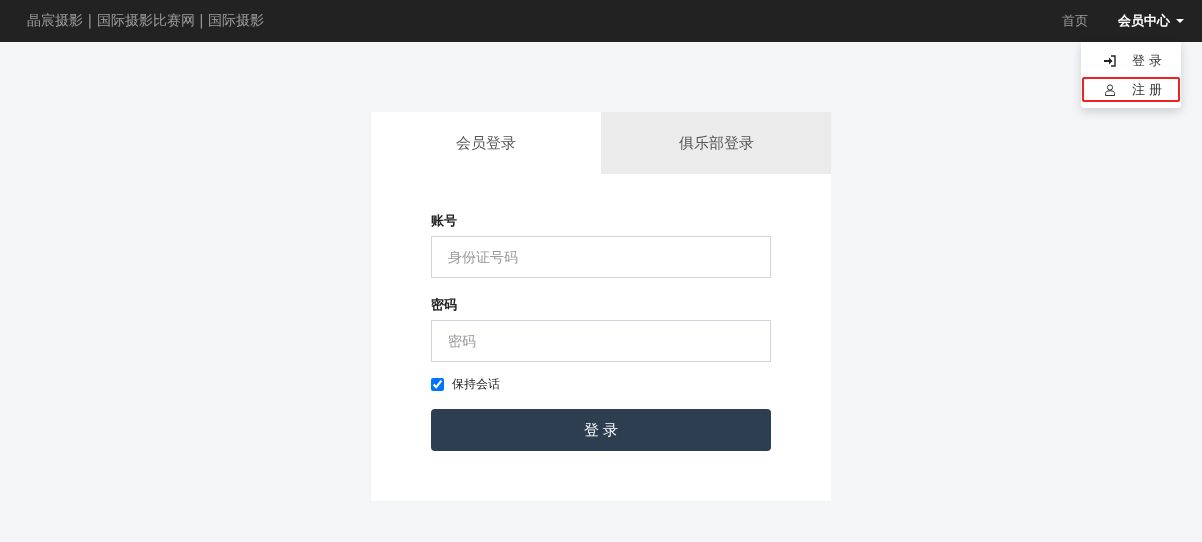 The width and height of the screenshot is (1202, 542). I want to click on login-button: 登 录, so click(601, 430).